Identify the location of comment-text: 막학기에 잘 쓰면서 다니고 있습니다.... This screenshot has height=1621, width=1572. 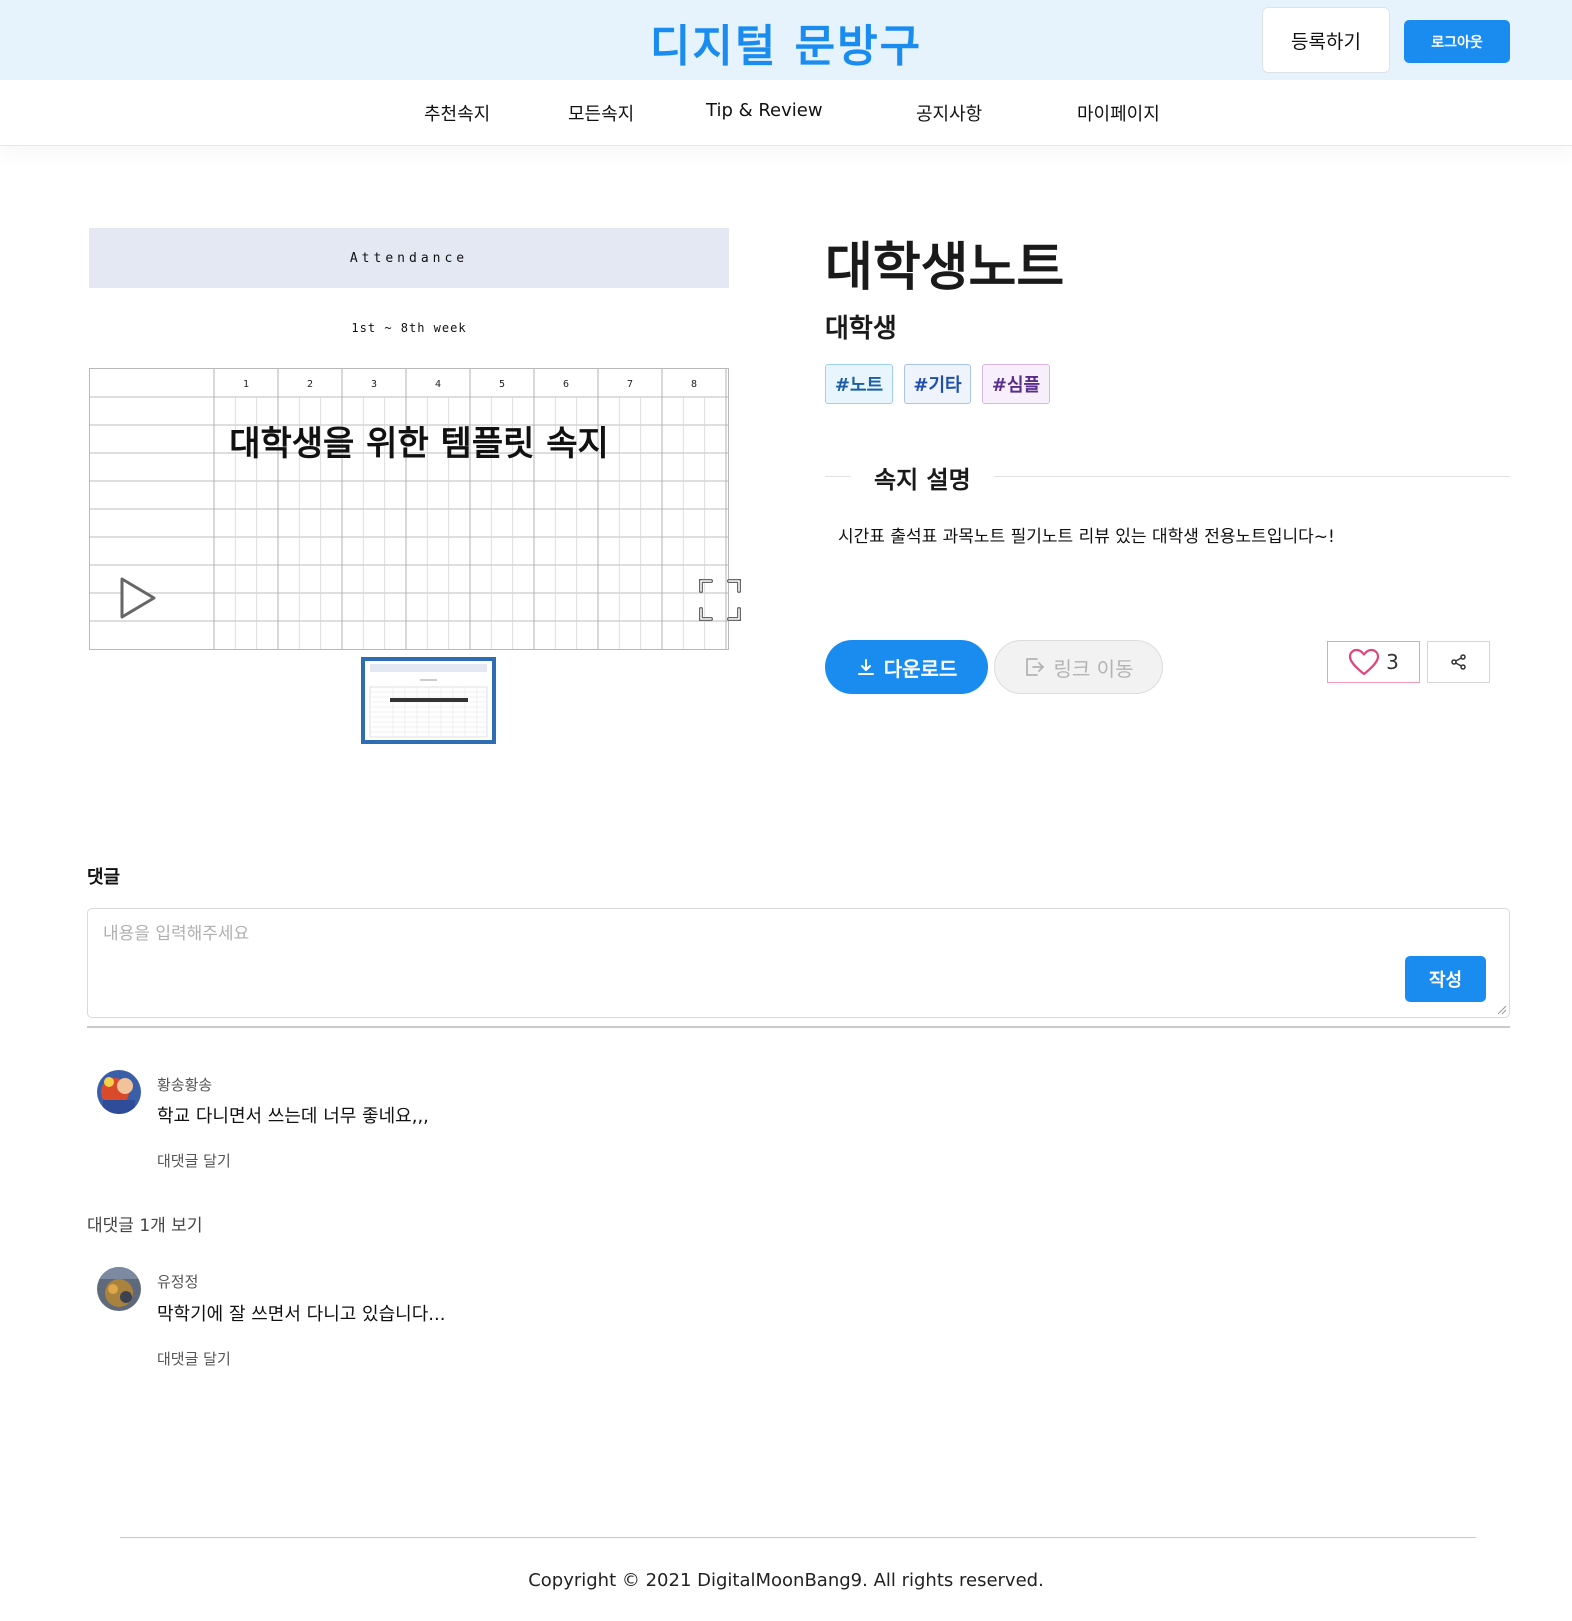
(301, 1314).